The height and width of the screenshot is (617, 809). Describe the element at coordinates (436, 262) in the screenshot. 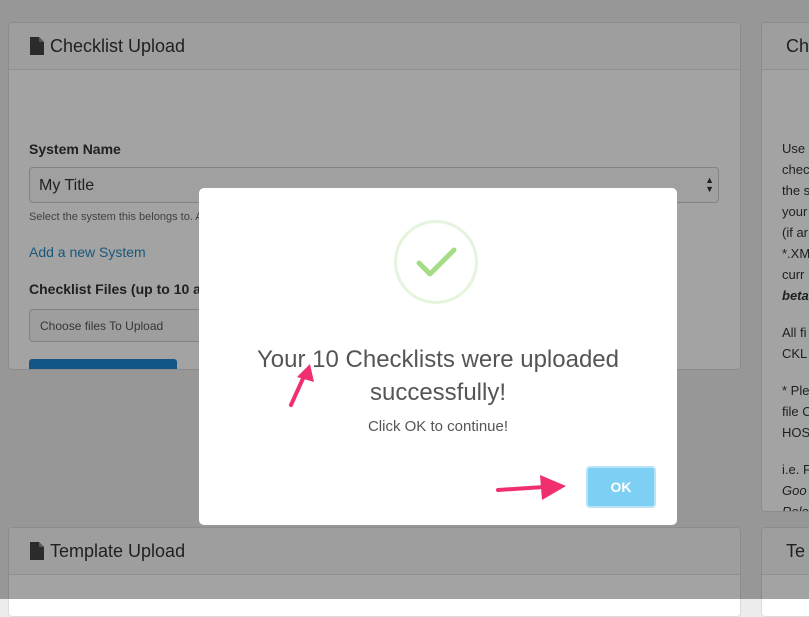

I see `success-check-icon` at that location.